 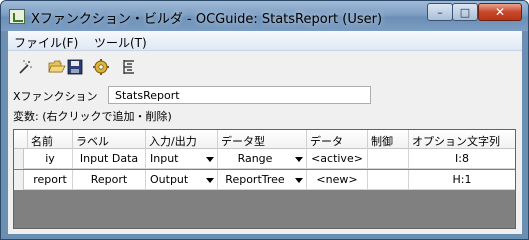 What do you see at coordinates (239, 95) in the screenshot?
I see `xfunction-name-input: StatsReport` at bounding box center [239, 95].